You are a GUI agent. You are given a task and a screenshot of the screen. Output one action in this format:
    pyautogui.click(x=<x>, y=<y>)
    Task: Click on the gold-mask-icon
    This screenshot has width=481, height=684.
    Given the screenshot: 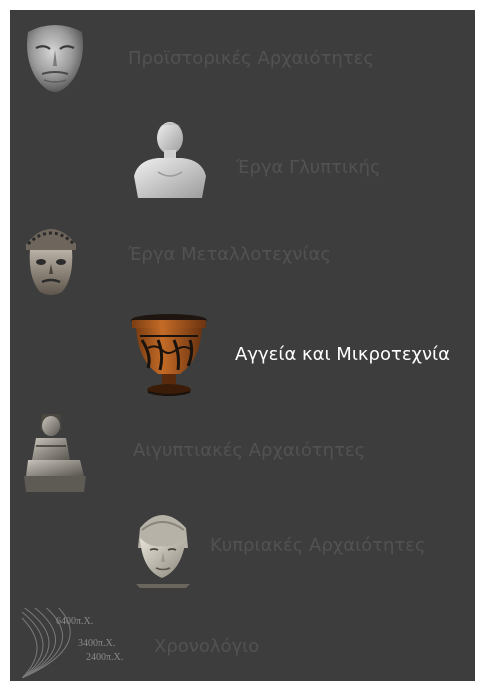 What is the action you would take?
    pyautogui.click(x=55, y=58)
    